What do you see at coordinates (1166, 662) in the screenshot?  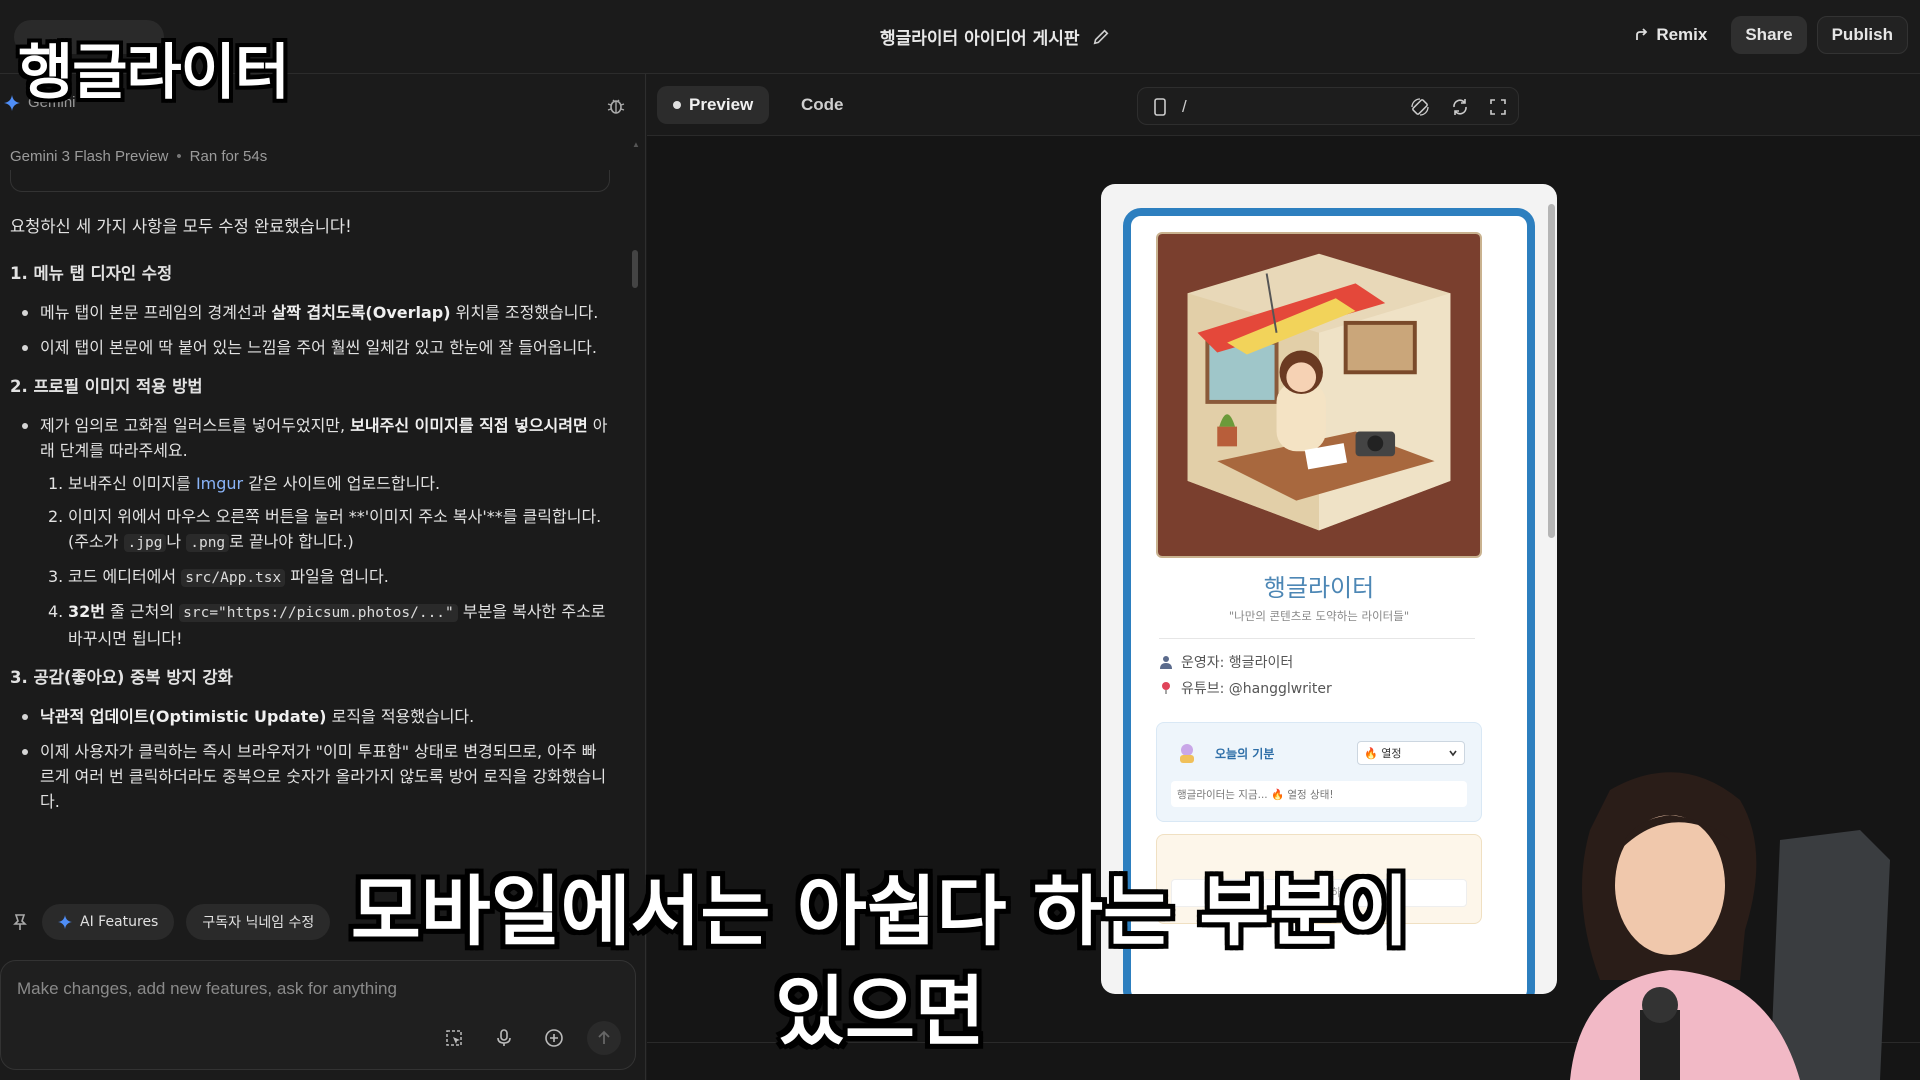 I see `user-icon` at bounding box center [1166, 662].